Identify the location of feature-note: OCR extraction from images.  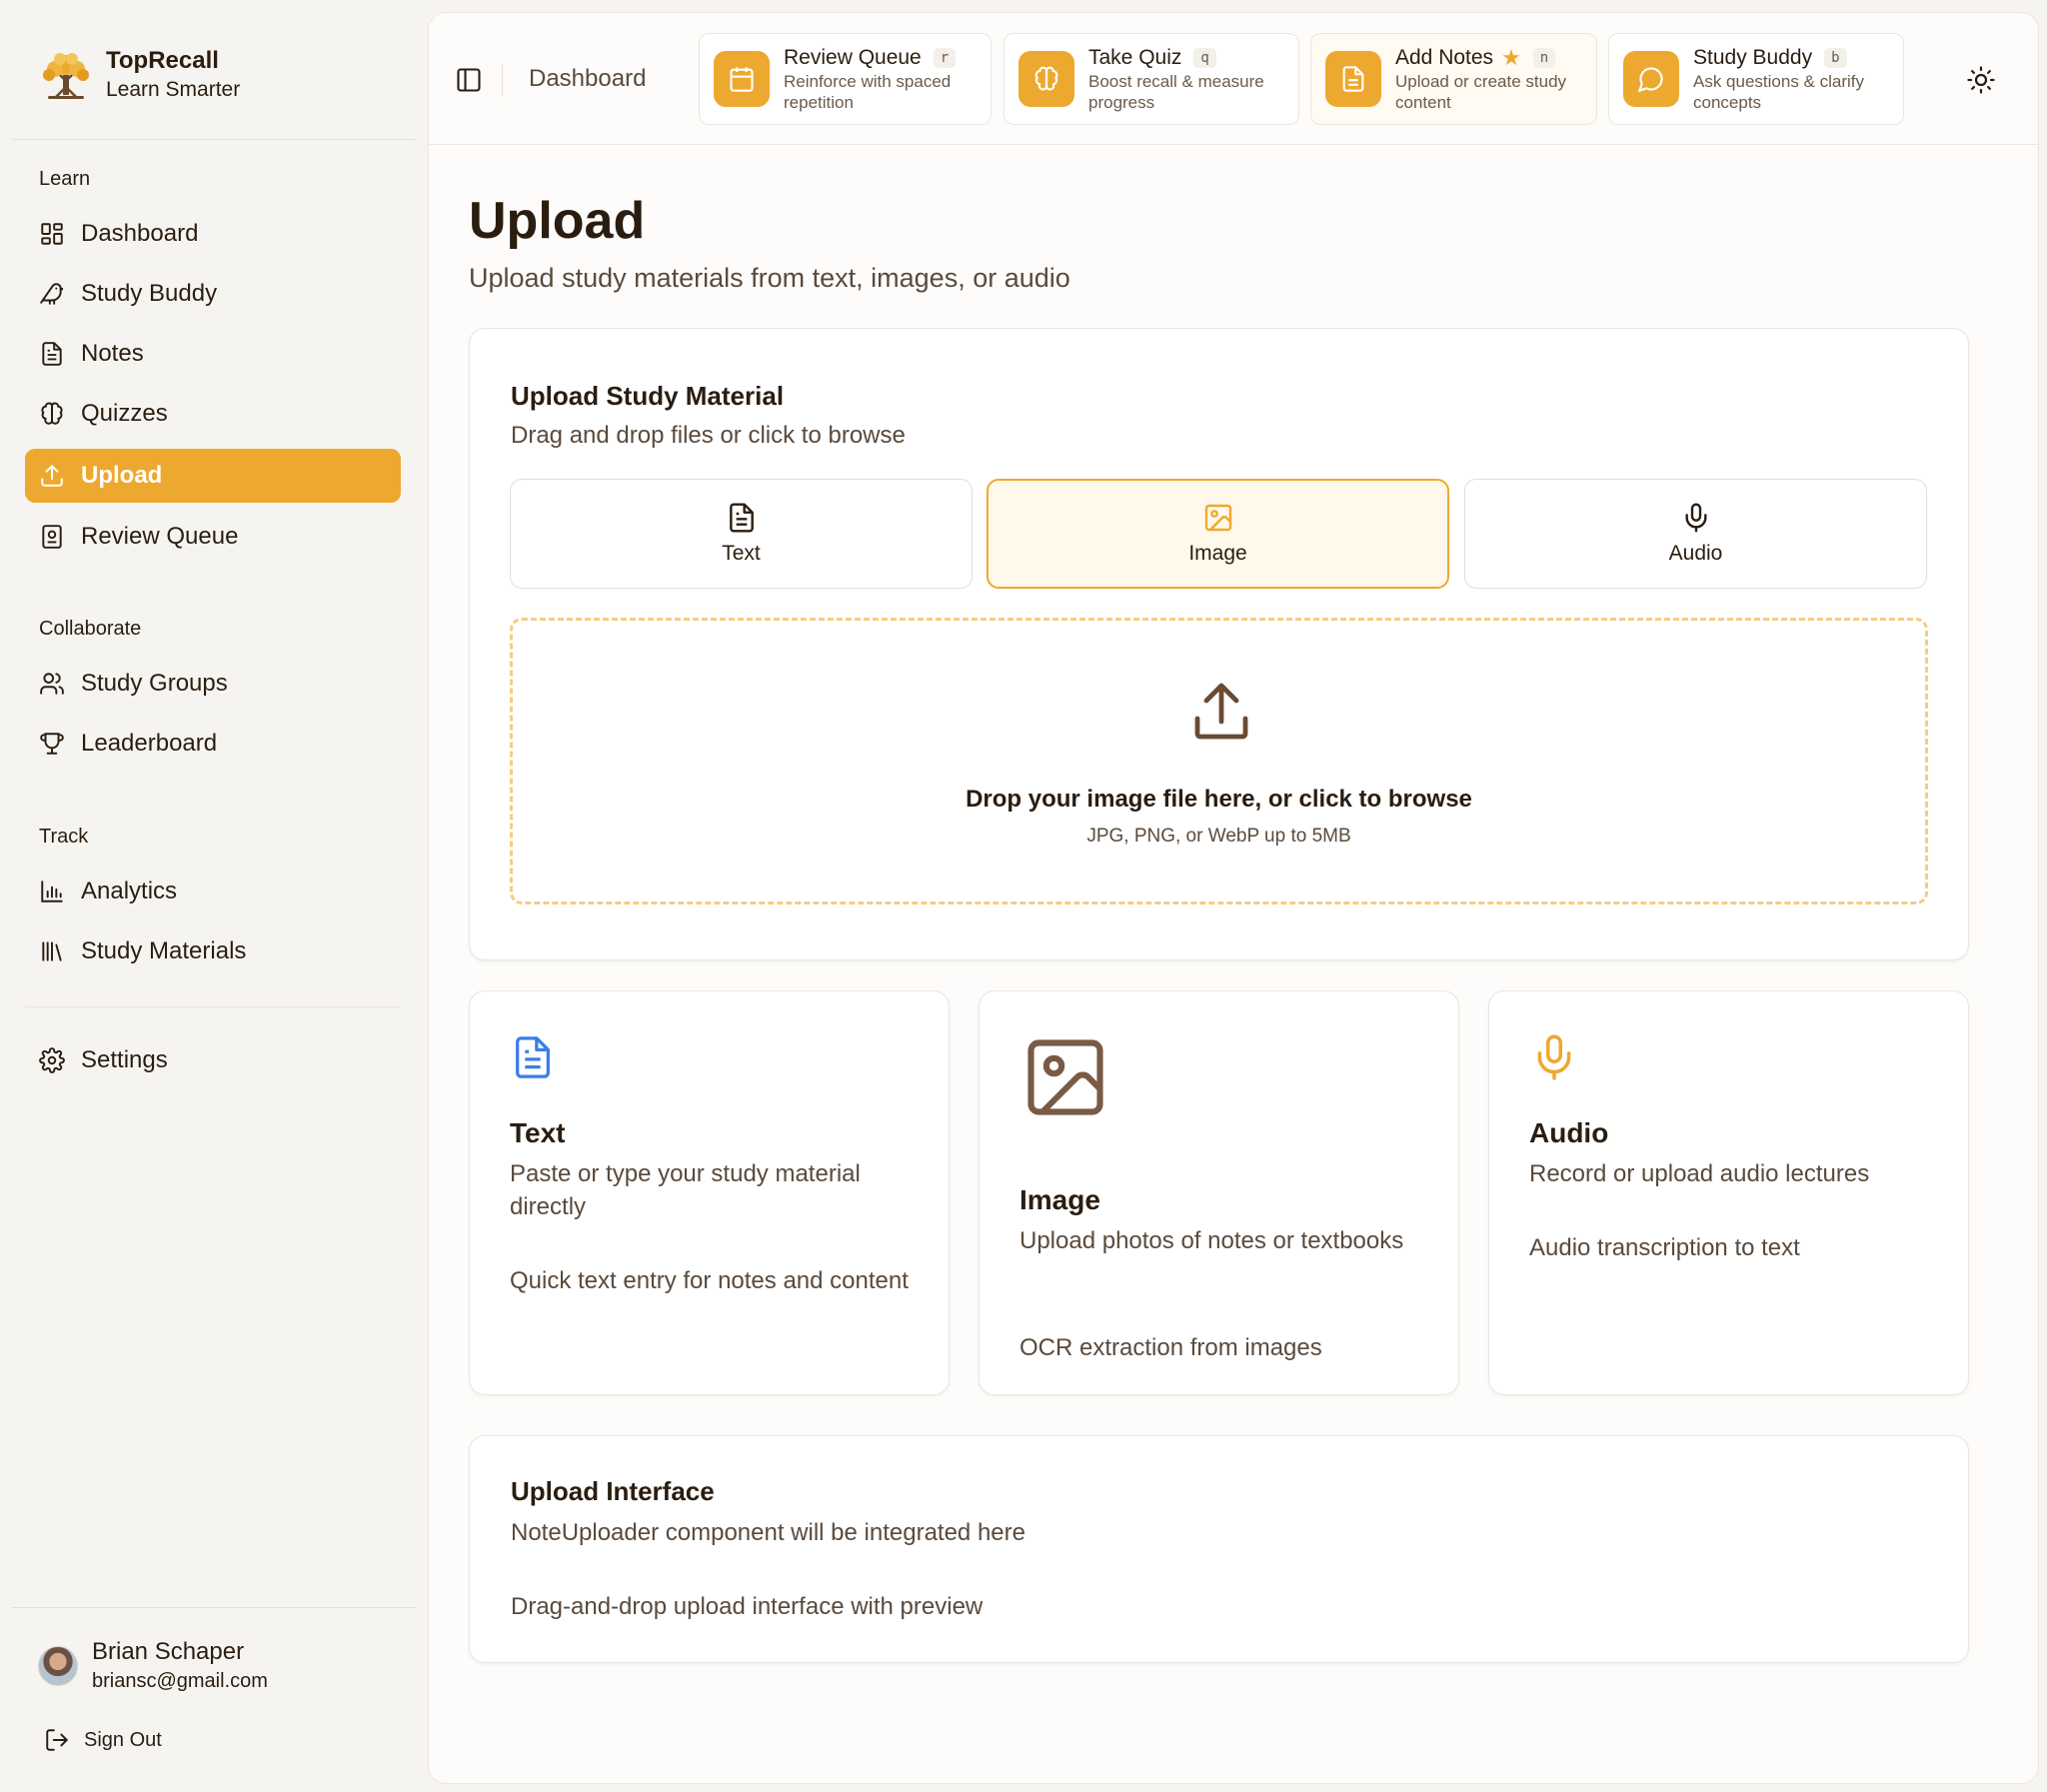
(1171, 1348).